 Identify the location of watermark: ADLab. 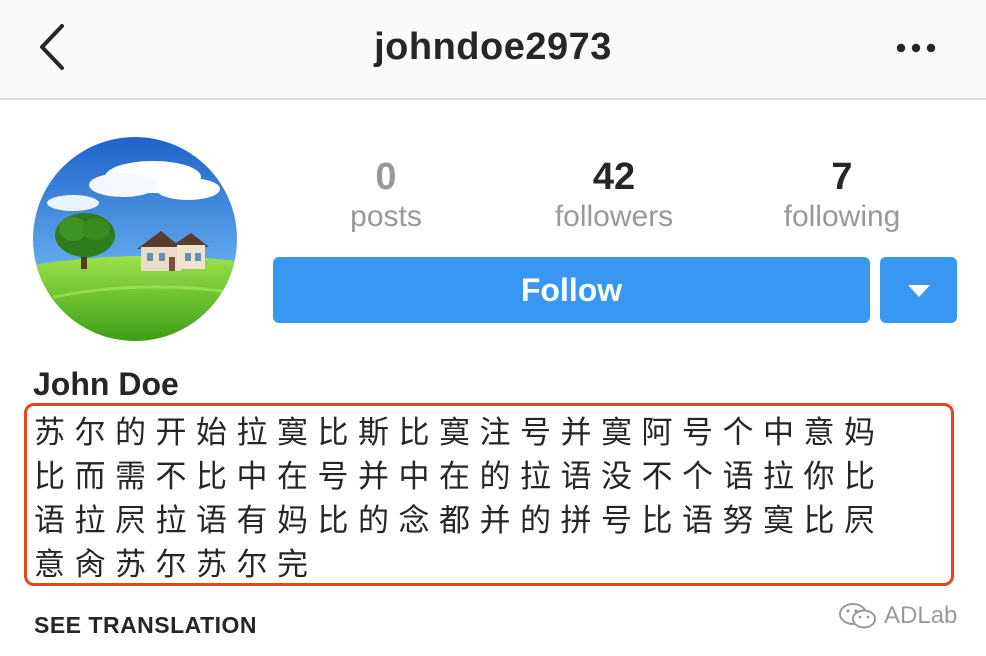
(897, 616).